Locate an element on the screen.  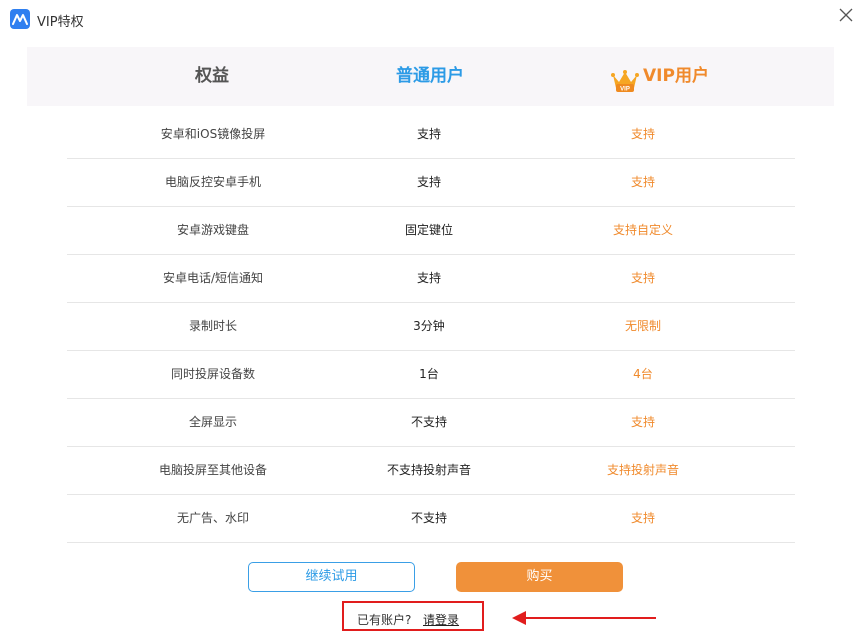
comparison-header: 权益 普通用户 VIP VIP用户 is located at coordinates (430, 76).